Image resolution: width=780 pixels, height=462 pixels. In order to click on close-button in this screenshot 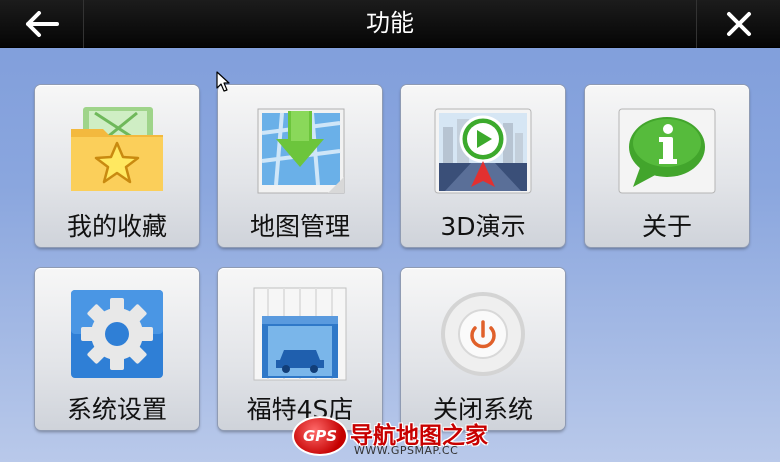, I will do `click(738, 24)`.